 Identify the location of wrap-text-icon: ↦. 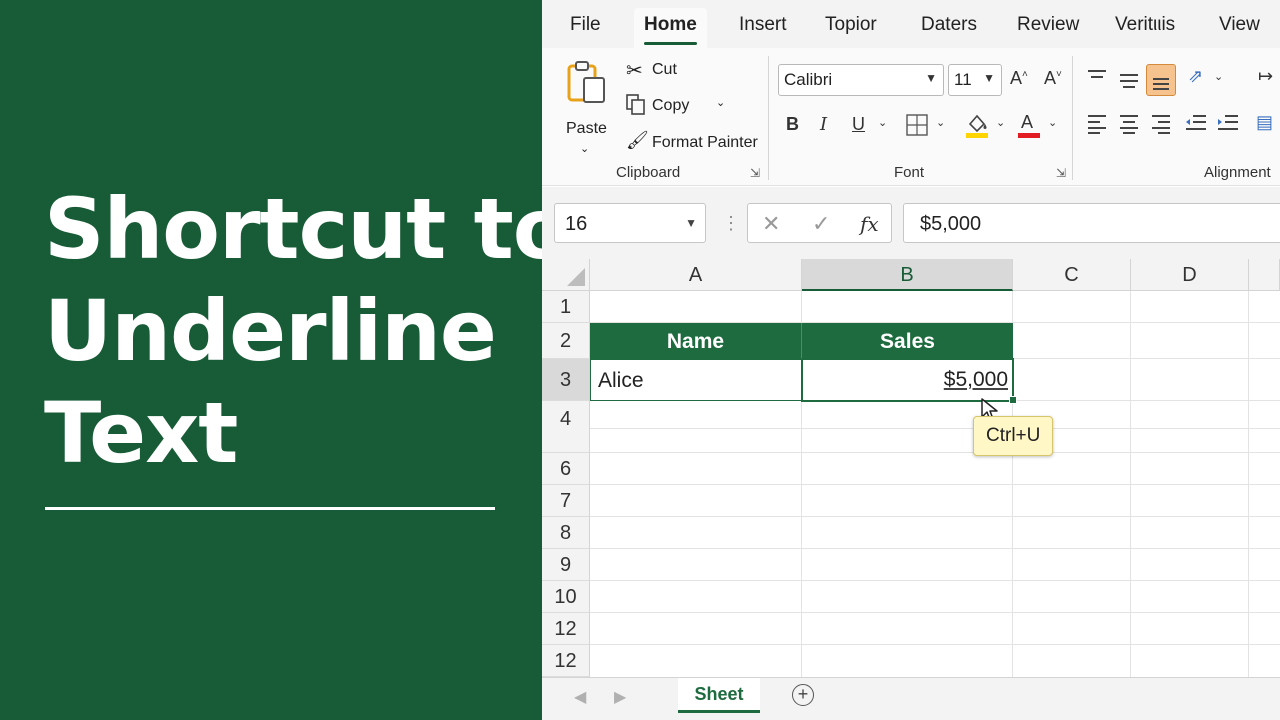
(1265, 76).